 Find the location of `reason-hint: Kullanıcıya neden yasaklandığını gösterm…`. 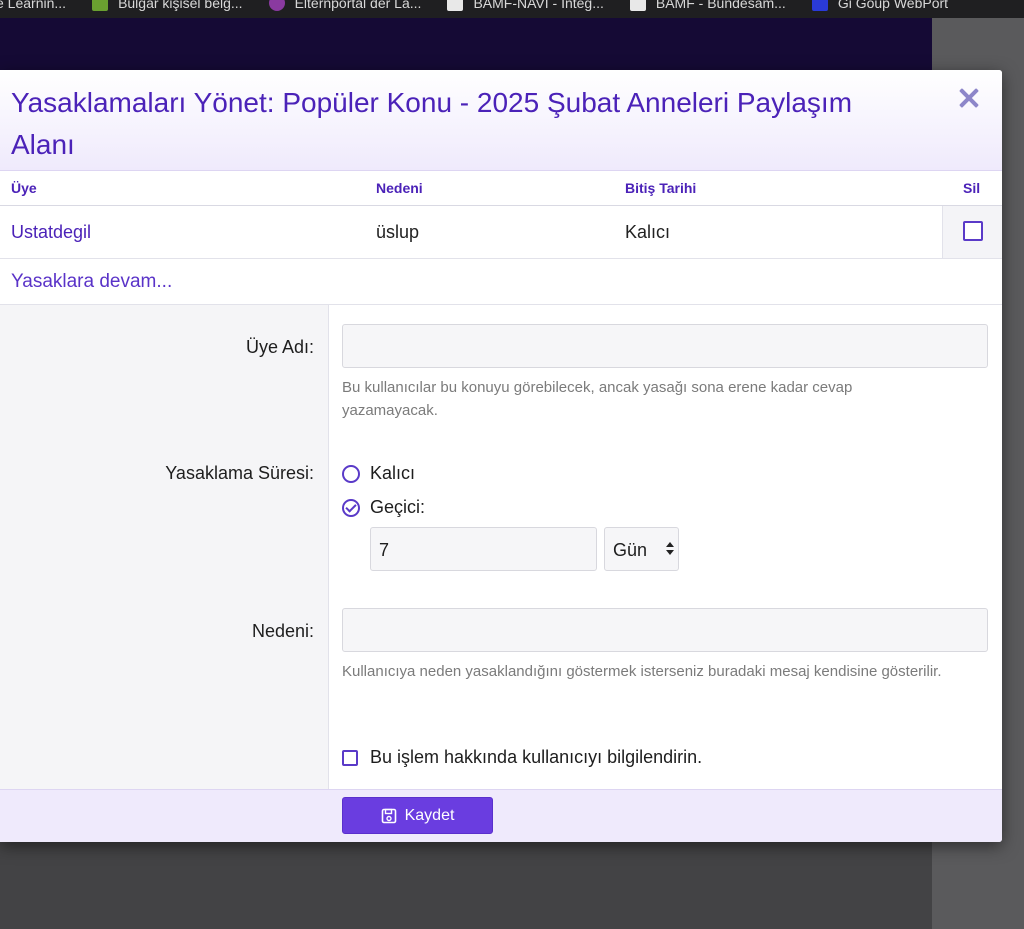

reason-hint: Kullanıcıya neden yasaklandığını gösterm… is located at coordinates (642, 671).